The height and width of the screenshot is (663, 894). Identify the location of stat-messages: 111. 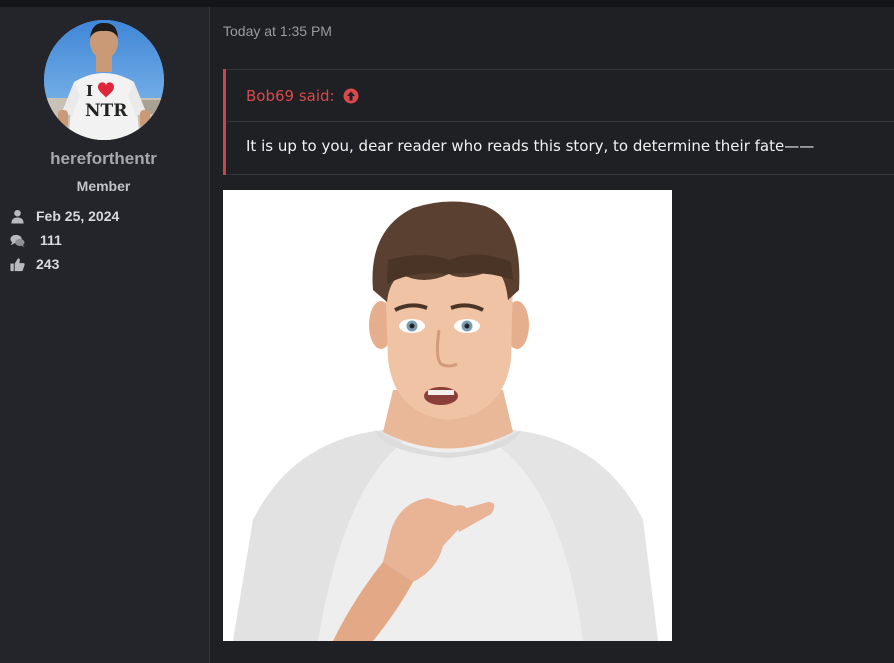
(36, 240).